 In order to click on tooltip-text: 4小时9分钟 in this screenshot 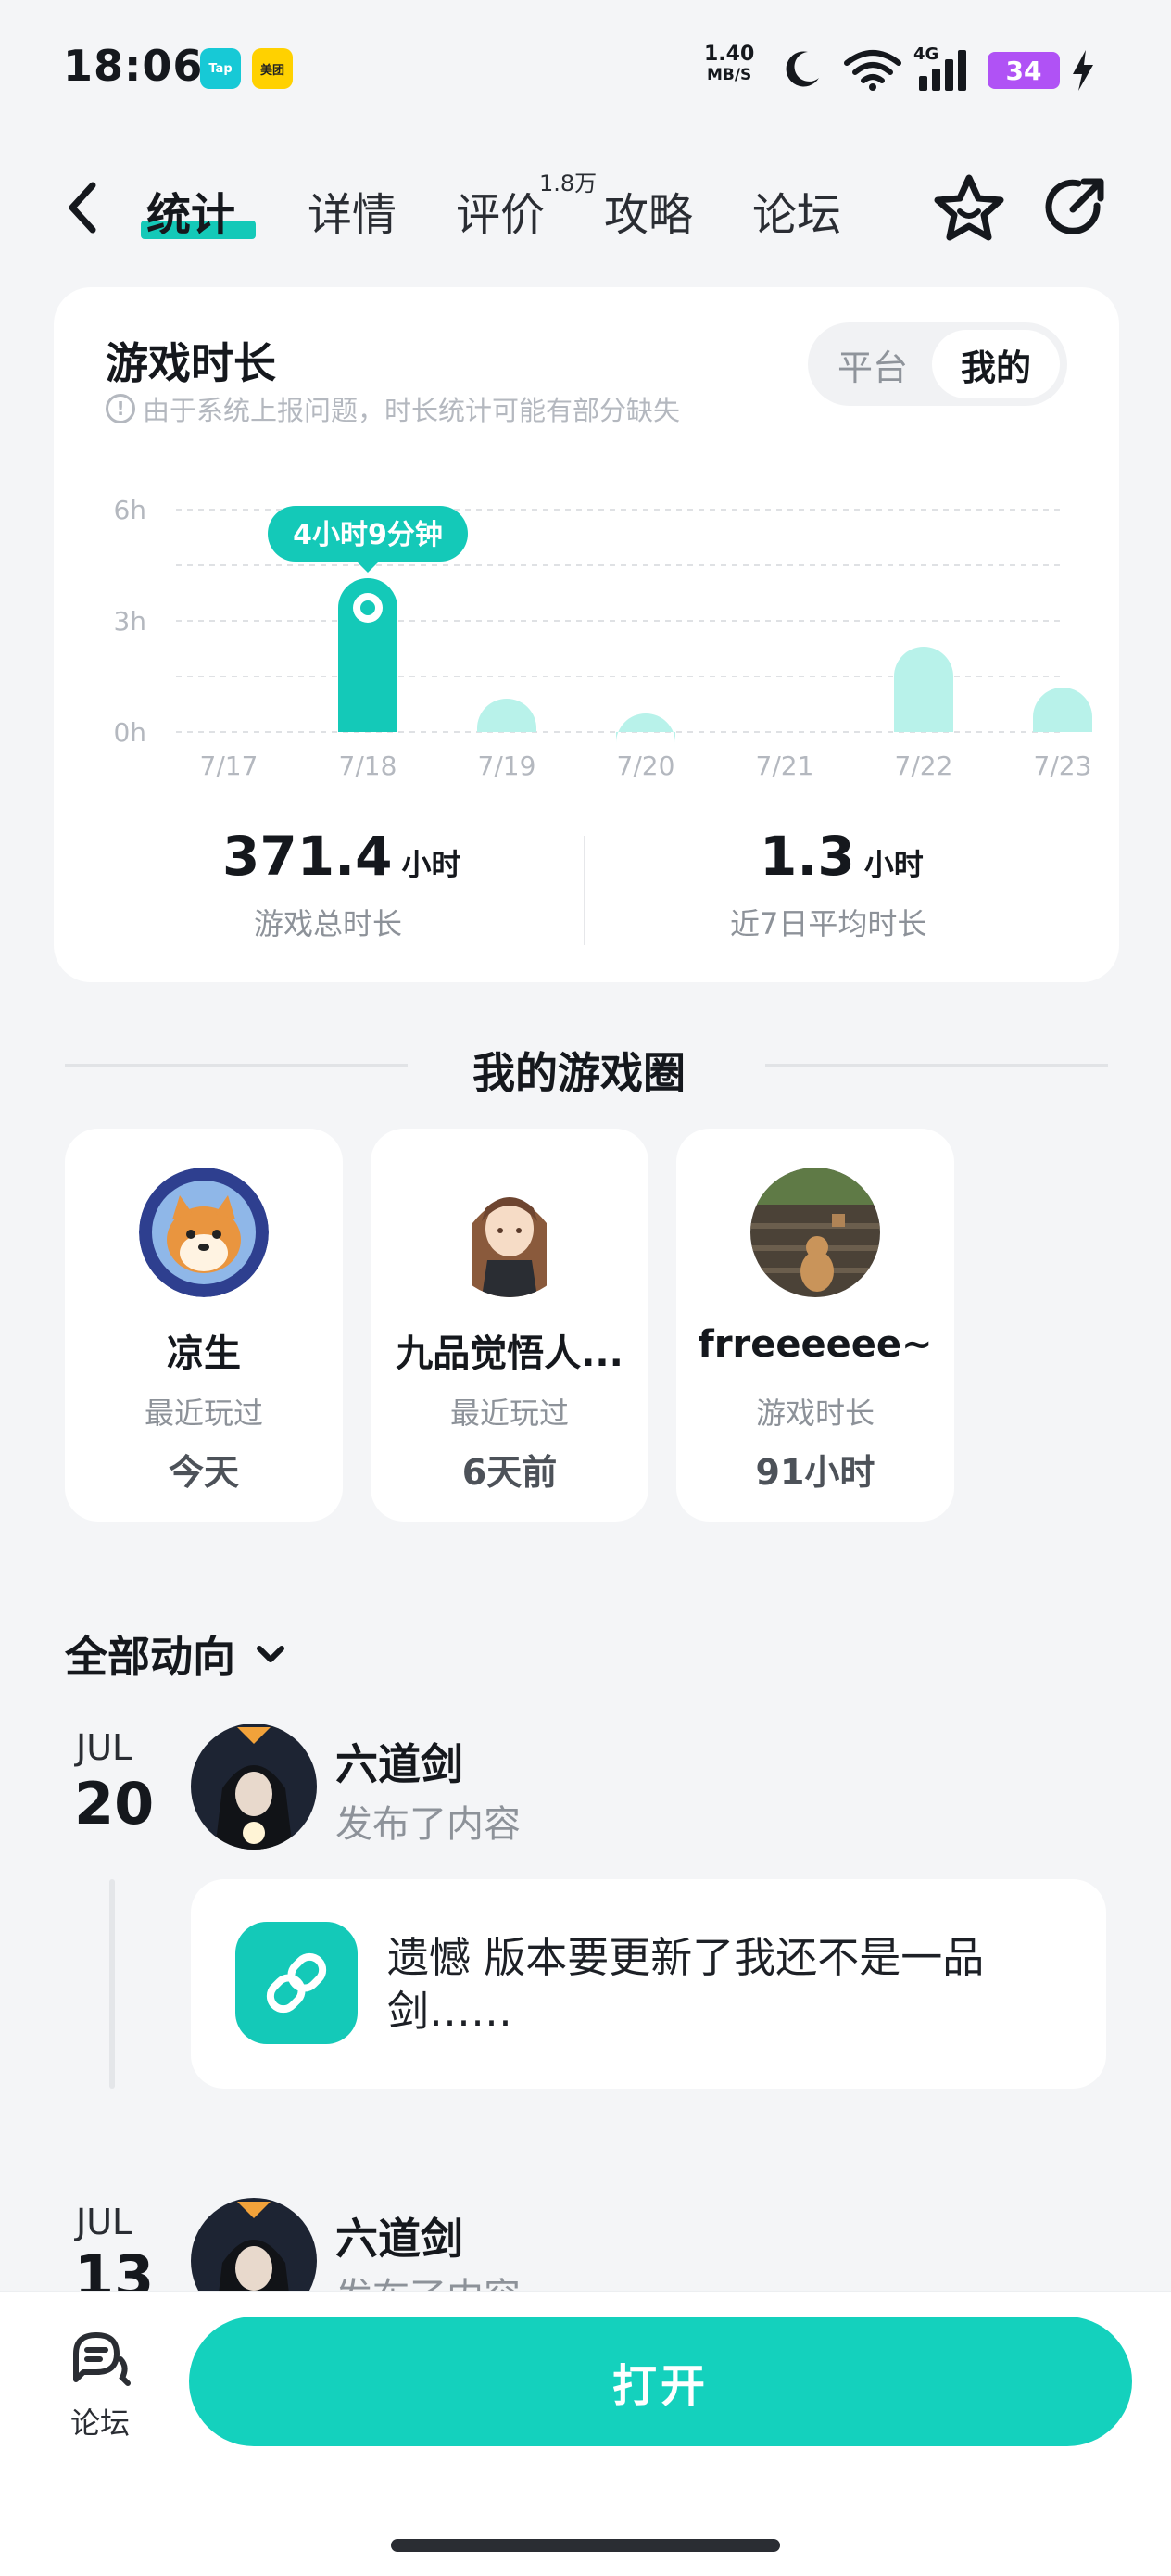, I will do `click(368, 535)`.